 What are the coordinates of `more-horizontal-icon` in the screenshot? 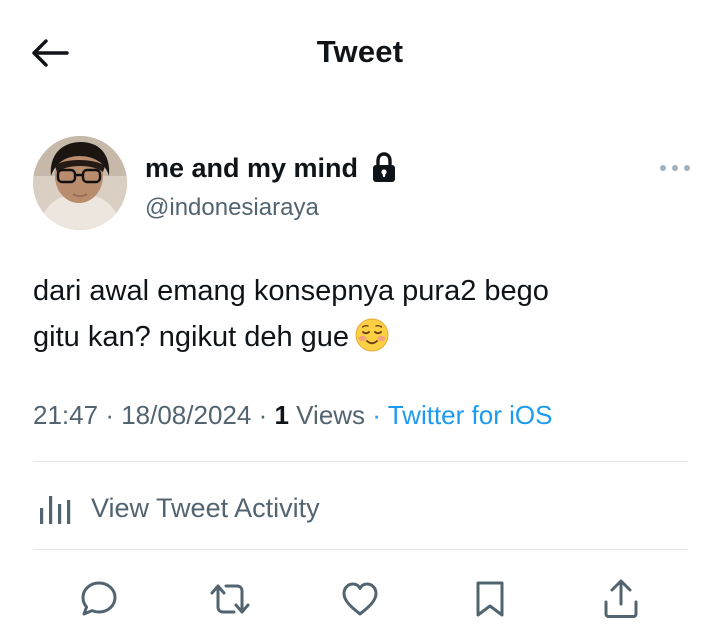 It's located at (675, 168).